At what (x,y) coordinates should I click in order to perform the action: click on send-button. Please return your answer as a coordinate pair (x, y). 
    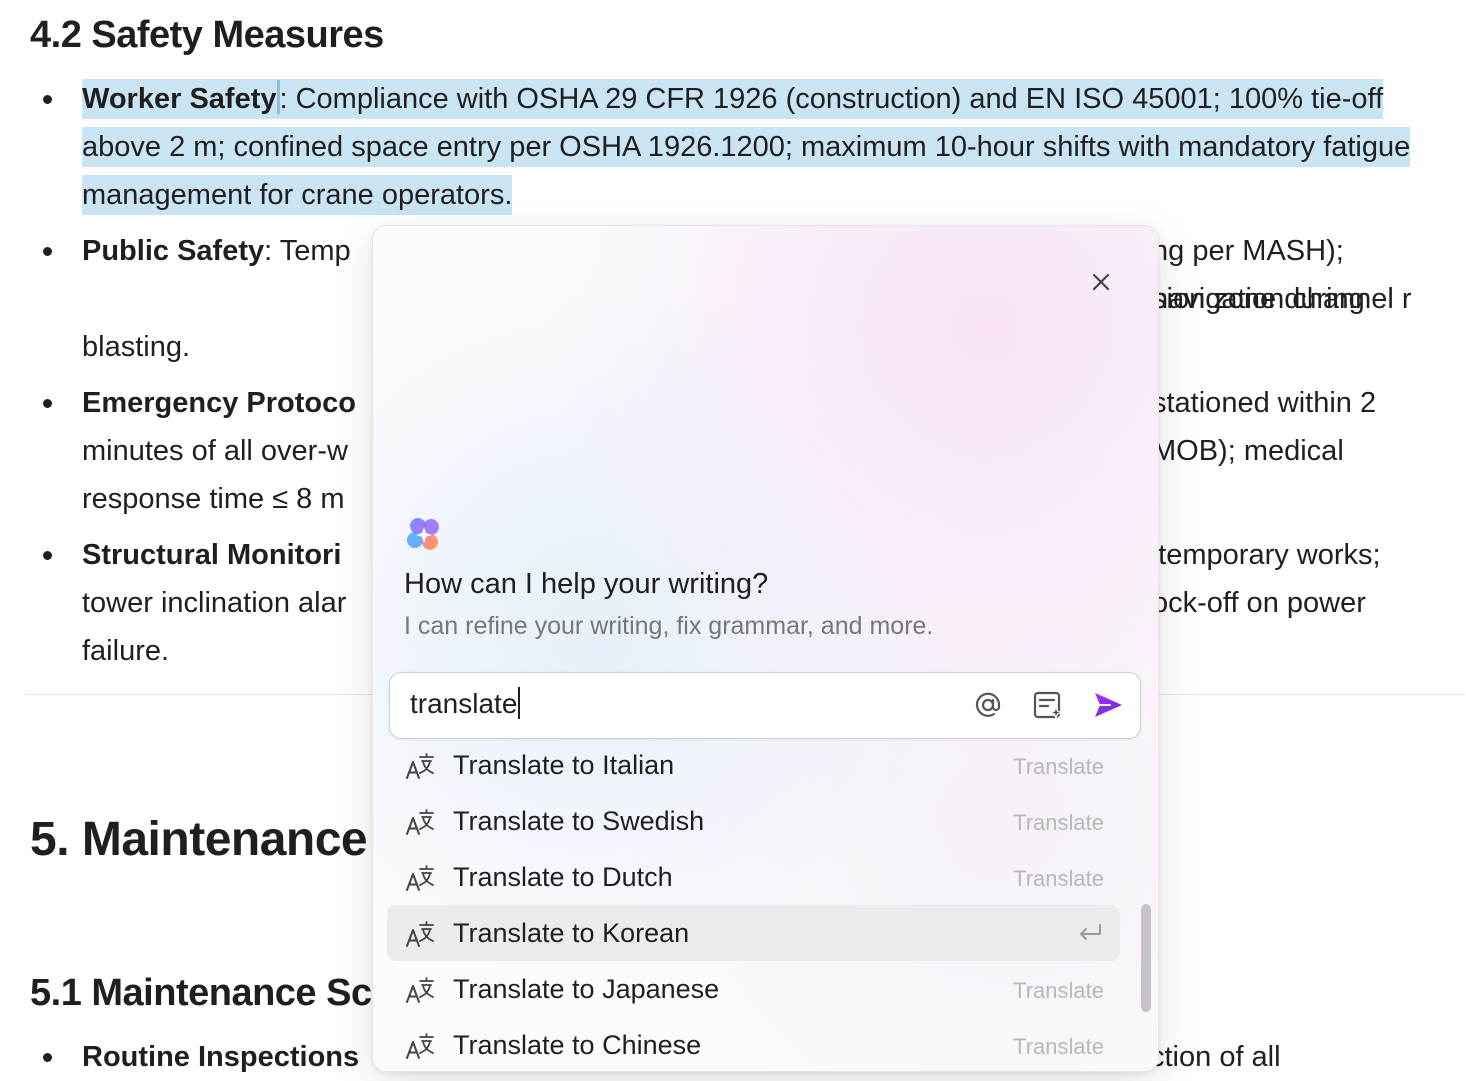
    Looking at the image, I should click on (1108, 705).